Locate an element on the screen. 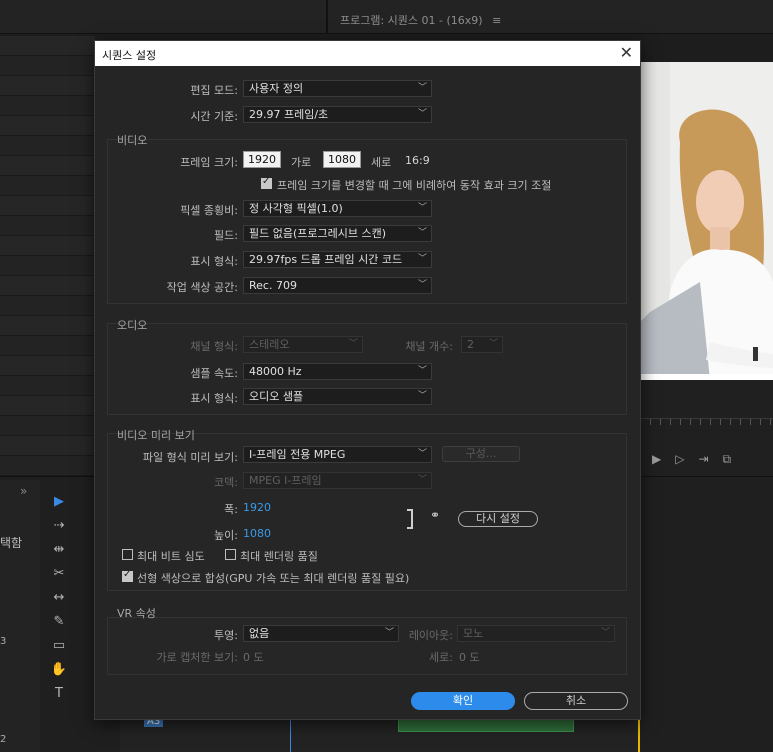  preview-height-value: 1080 is located at coordinates (257, 533).